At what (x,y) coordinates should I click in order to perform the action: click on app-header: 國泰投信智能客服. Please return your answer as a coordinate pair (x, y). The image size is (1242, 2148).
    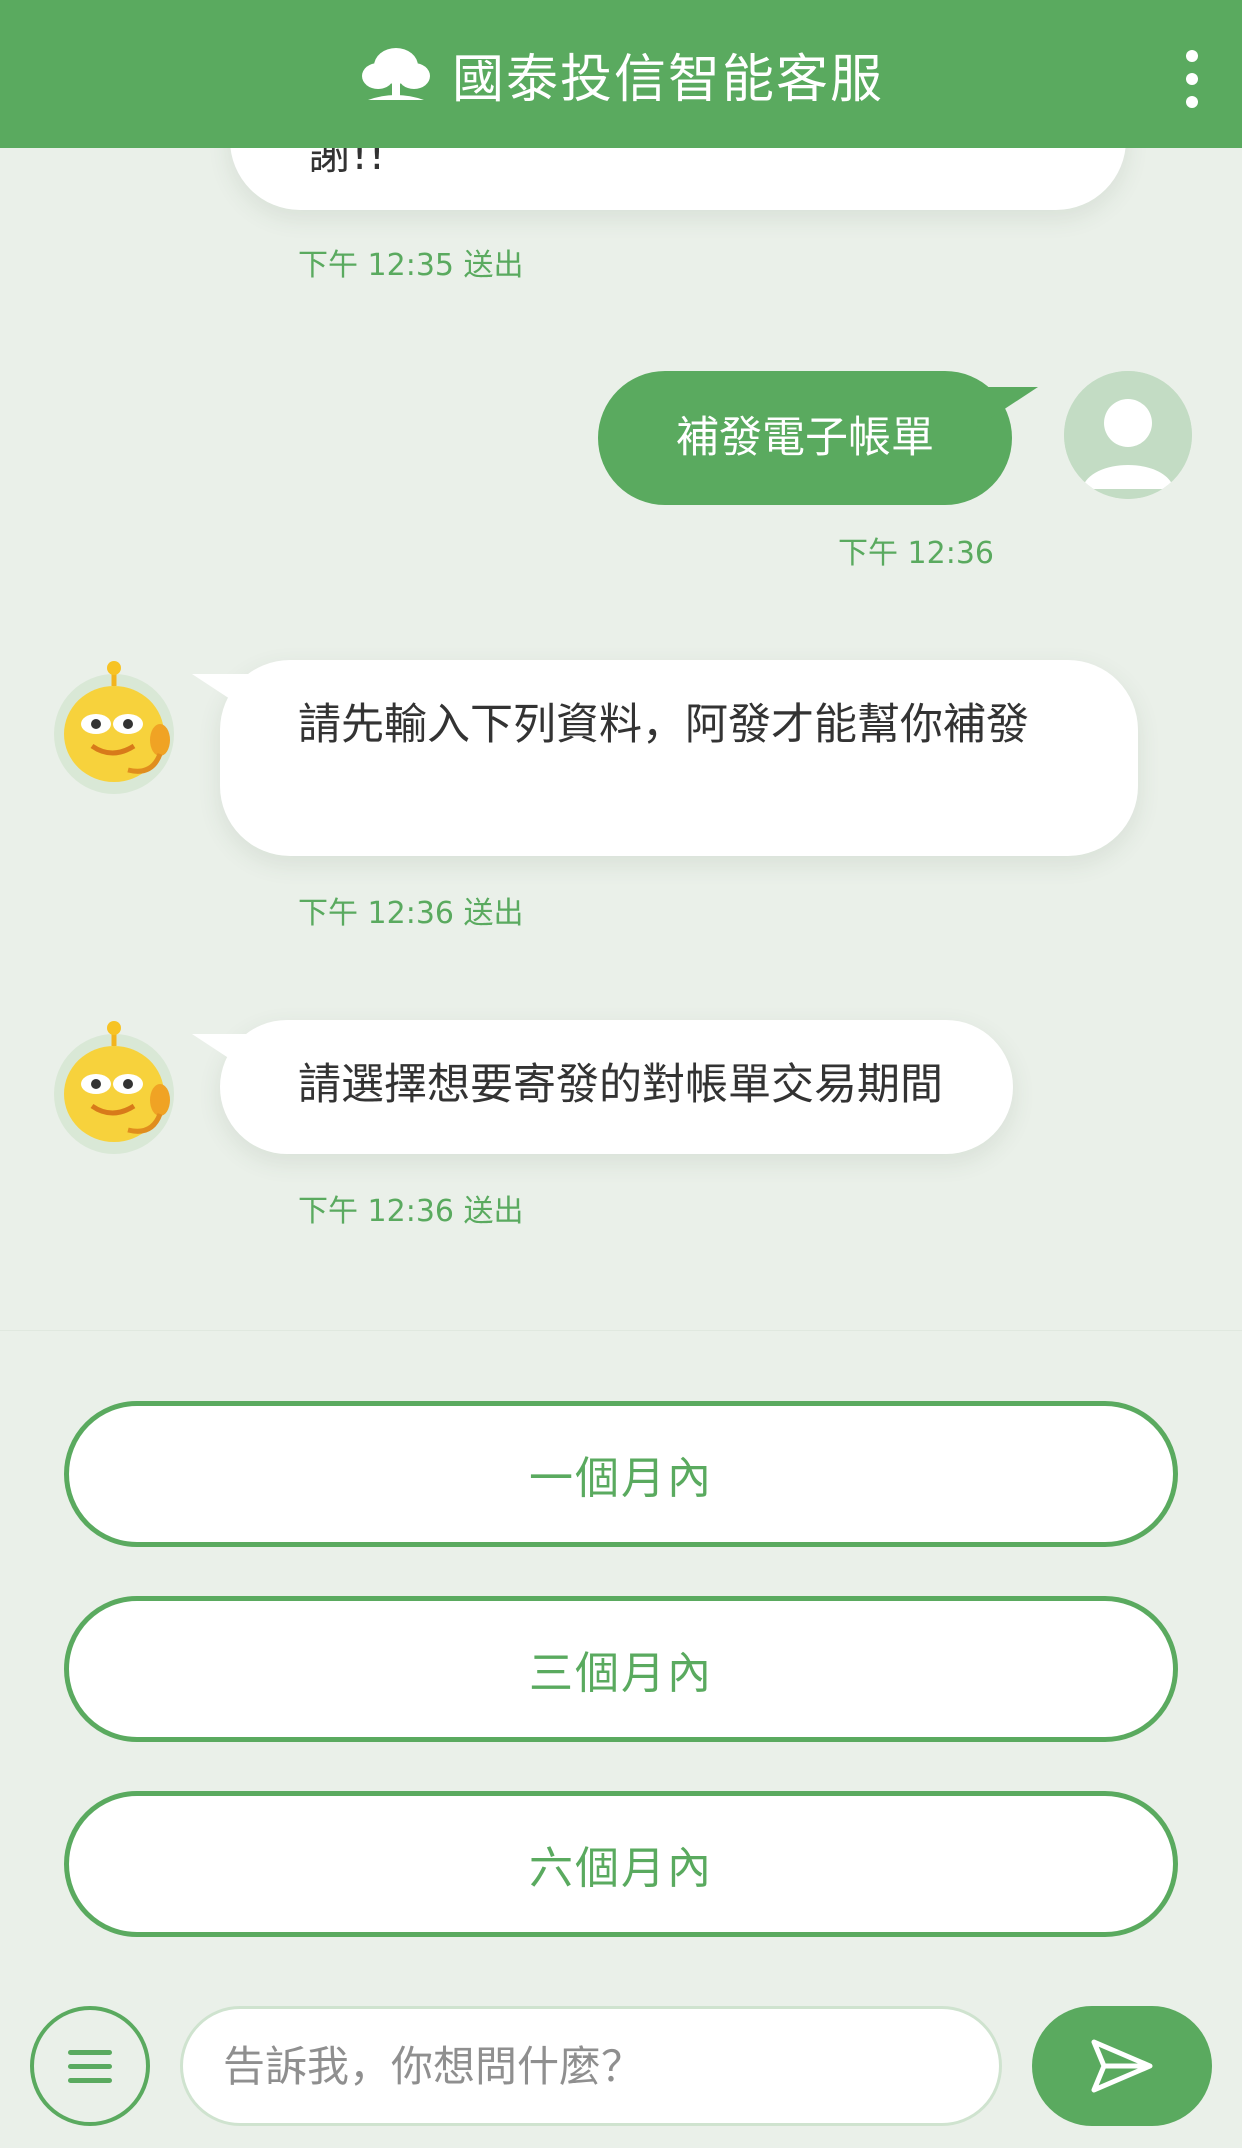
    Looking at the image, I should click on (621, 74).